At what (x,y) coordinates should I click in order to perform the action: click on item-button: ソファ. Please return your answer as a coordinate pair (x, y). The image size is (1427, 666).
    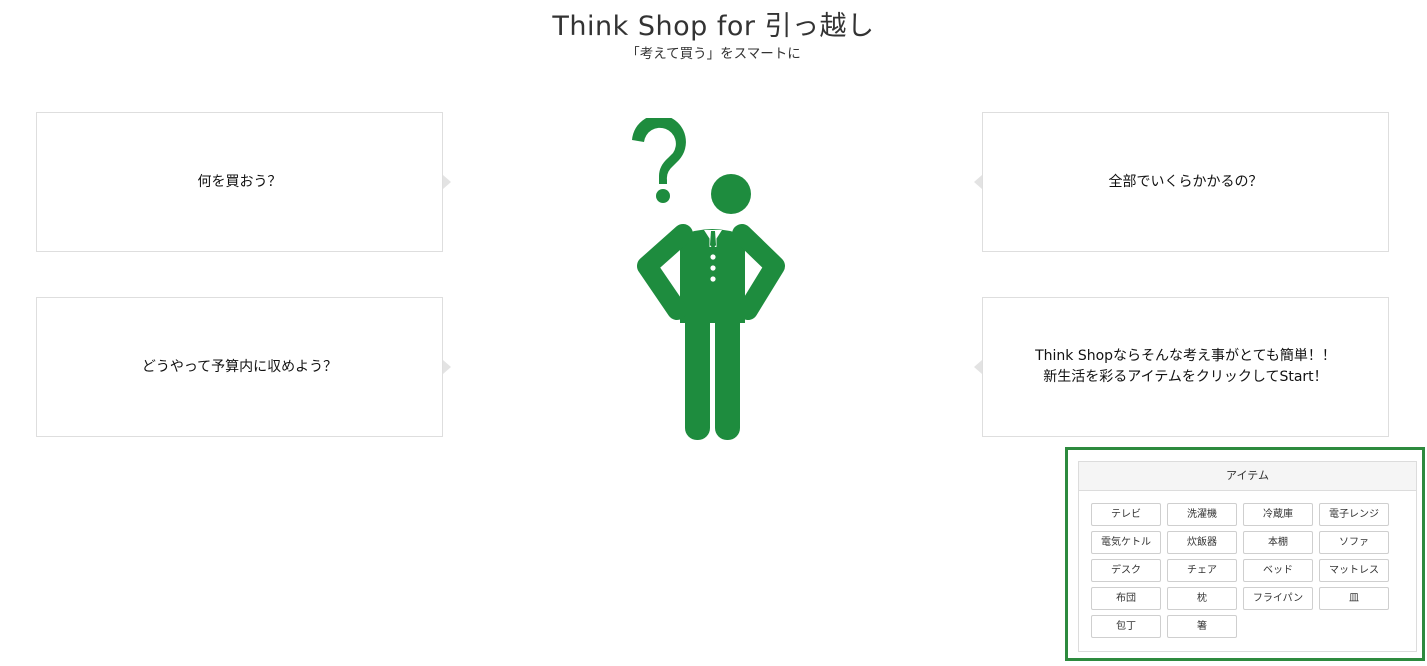
    Looking at the image, I should click on (1354, 542).